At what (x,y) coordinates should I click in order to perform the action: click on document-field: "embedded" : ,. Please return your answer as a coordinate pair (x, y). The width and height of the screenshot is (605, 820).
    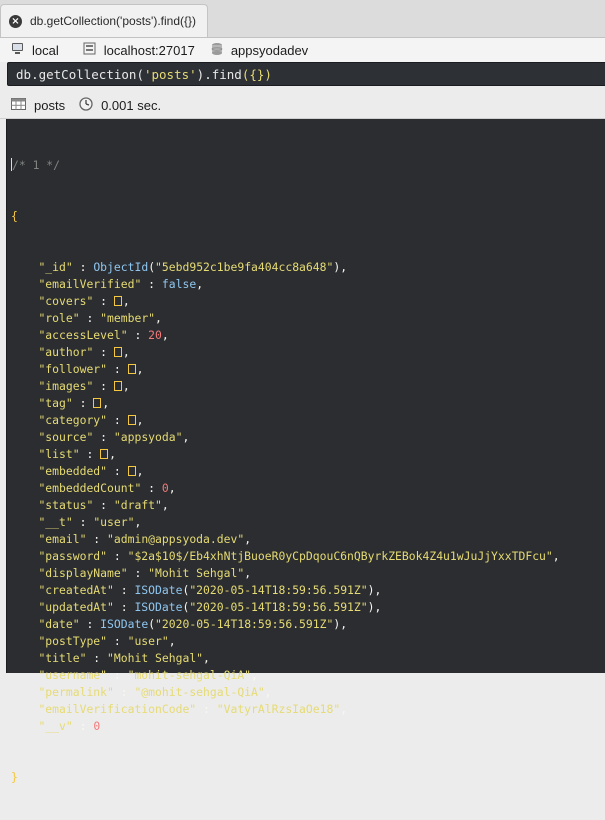
    Looking at the image, I should click on (285, 471).